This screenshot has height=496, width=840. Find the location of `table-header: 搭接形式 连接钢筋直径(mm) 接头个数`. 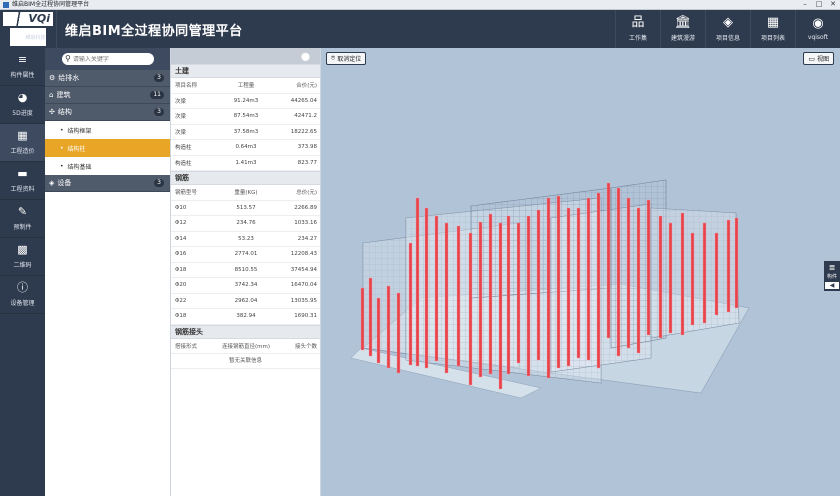

table-header: 搭接形式 连接钢筋直径(mm) 接头个数 is located at coordinates (245, 346).